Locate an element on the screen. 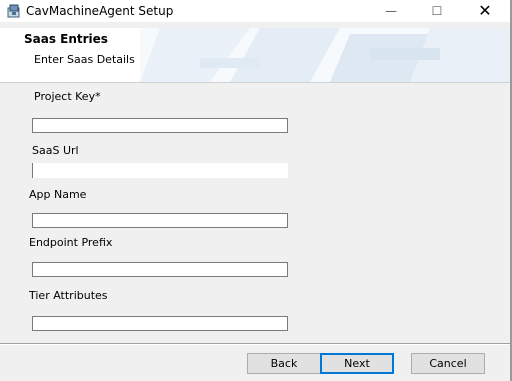  back-button: Back is located at coordinates (284, 363).